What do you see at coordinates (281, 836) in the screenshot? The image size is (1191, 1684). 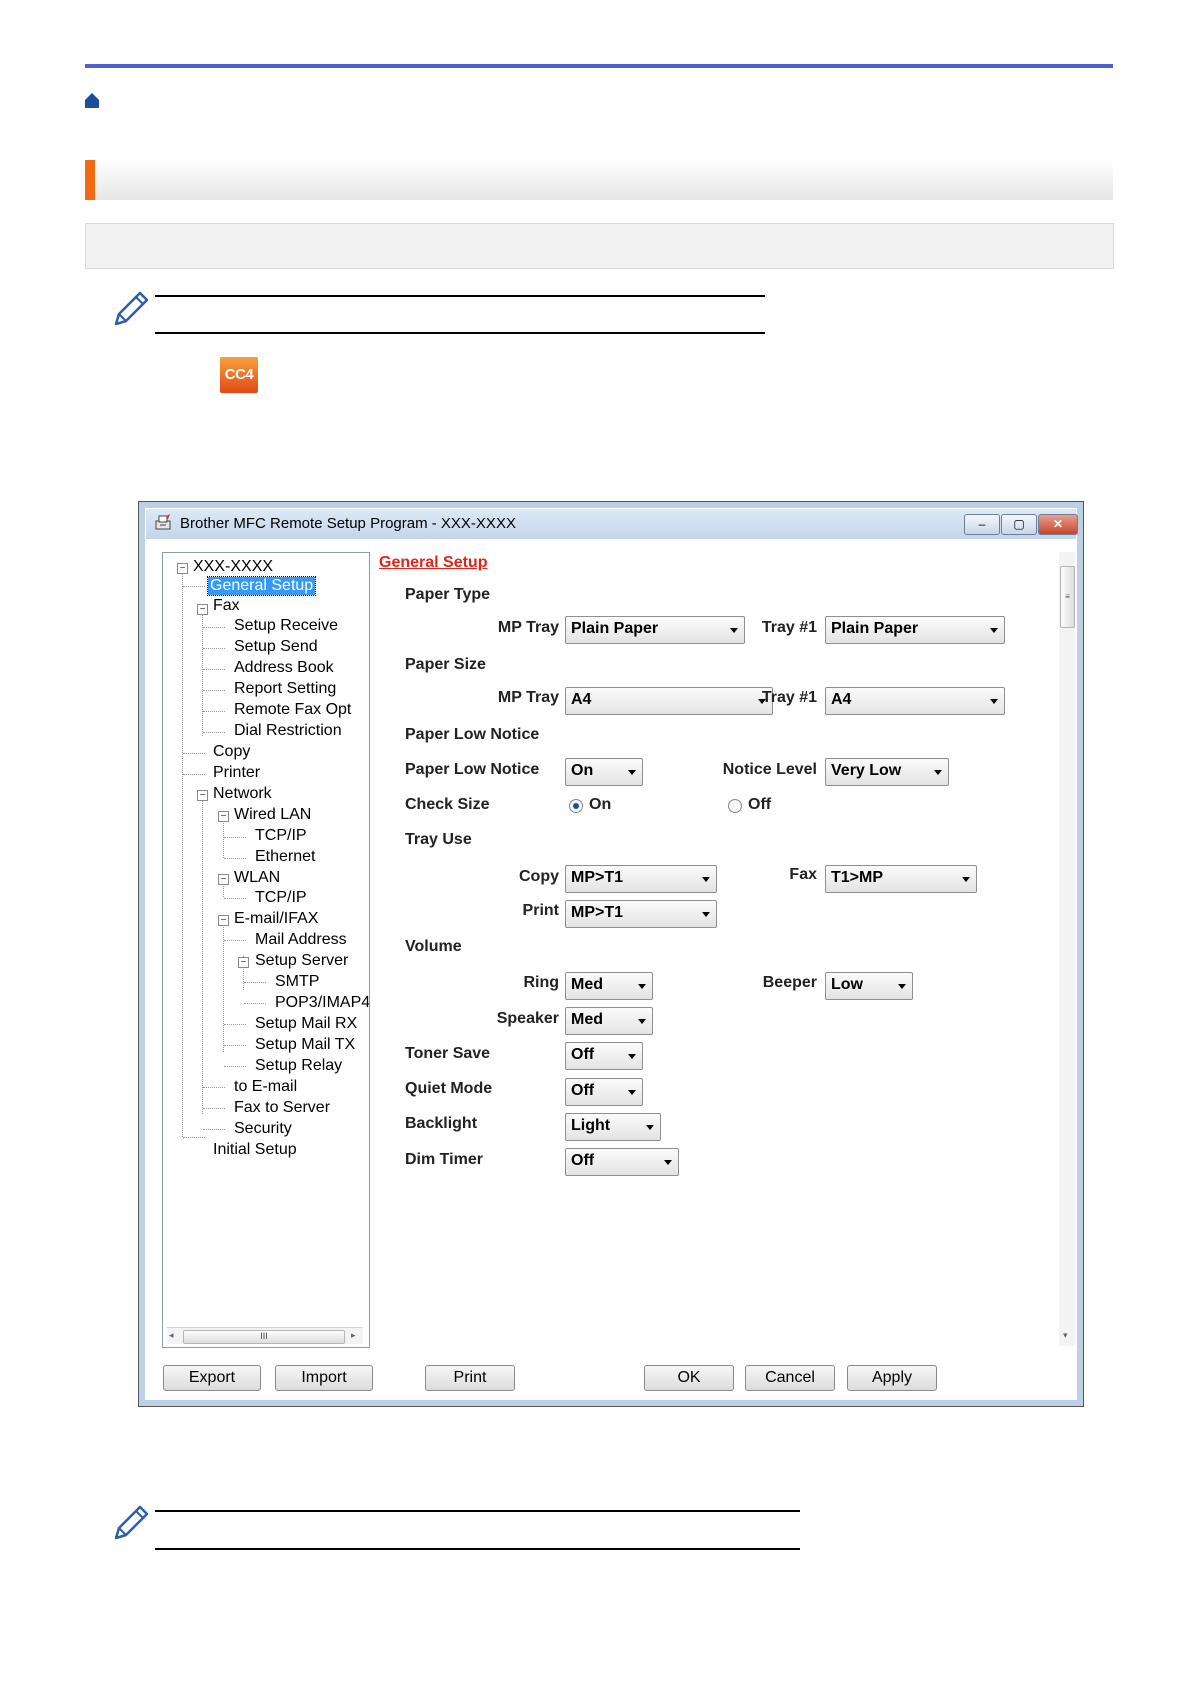 I see `tree-item-wired-tcpip: TCP/IP` at bounding box center [281, 836].